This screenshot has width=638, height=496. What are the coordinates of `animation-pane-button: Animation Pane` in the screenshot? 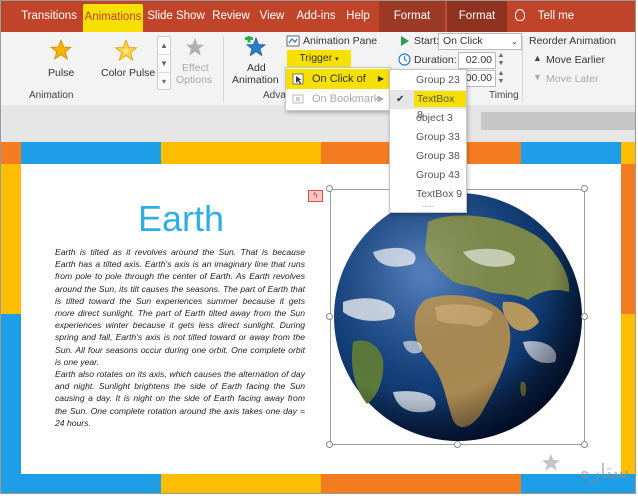 It's located at (340, 41).